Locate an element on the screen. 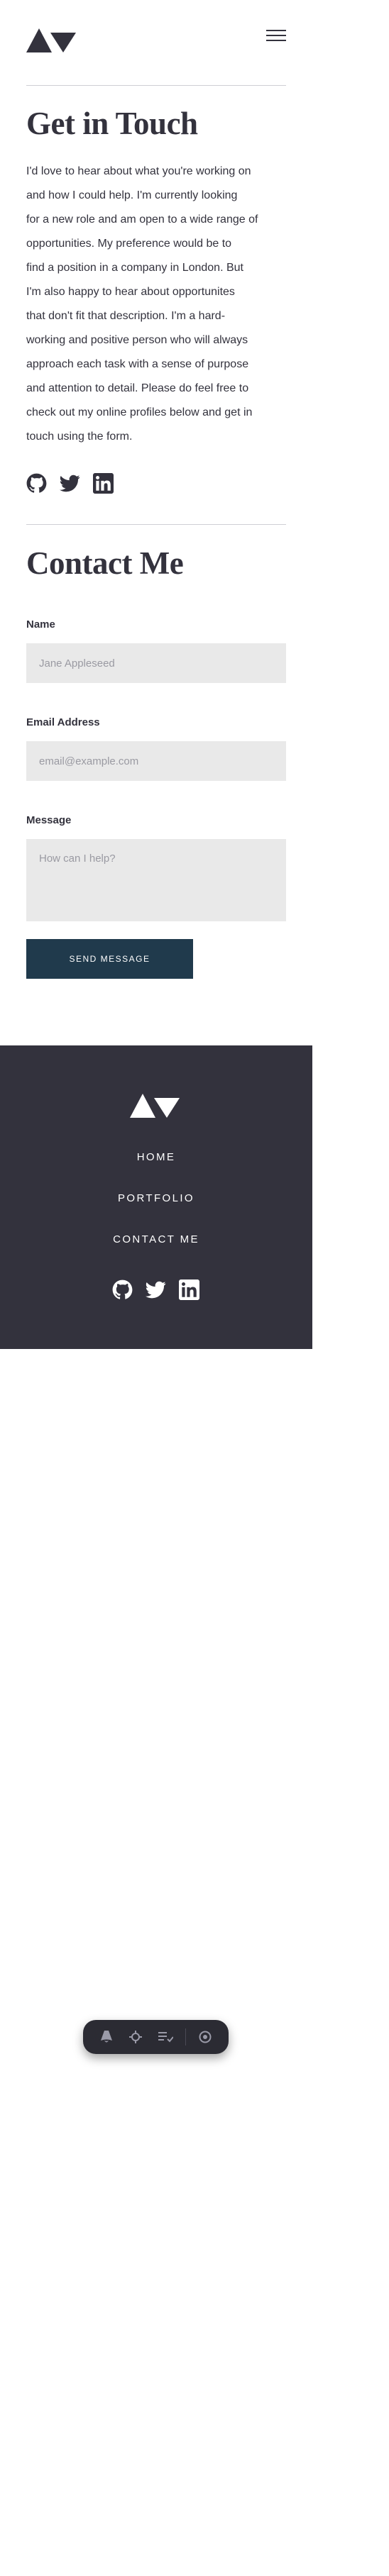 Image resolution: width=389 pixels, height=2576 pixels. footer-nav-portfolio: PORTFOLIO is located at coordinates (156, 1212).